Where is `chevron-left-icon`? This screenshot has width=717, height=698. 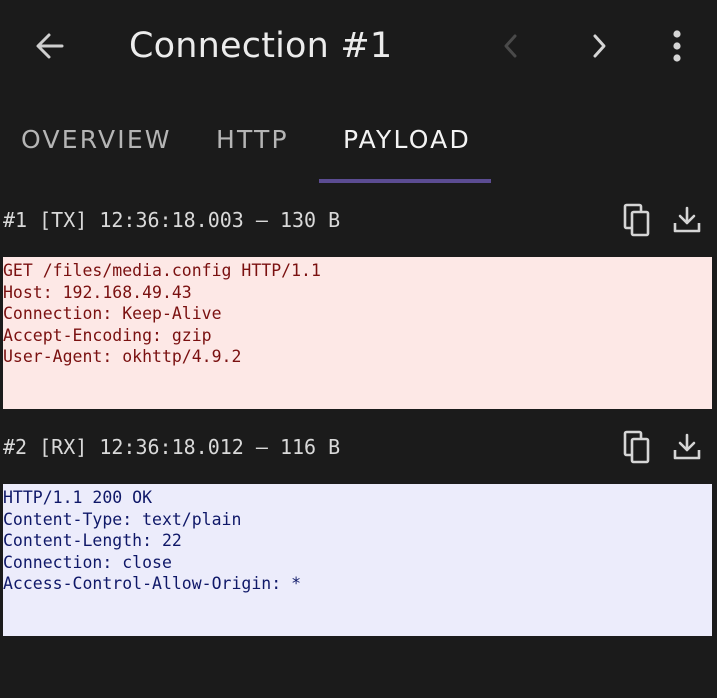 chevron-left-icon is located at coordinates (510, 46).